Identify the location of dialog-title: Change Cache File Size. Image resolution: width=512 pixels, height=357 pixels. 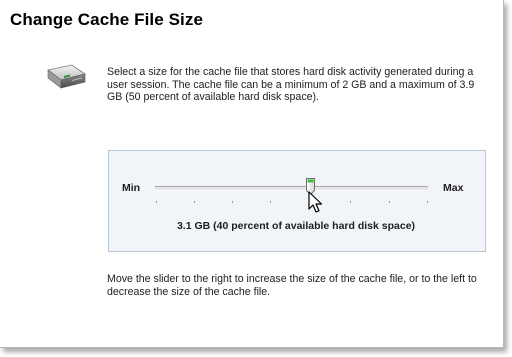
(107, 19).